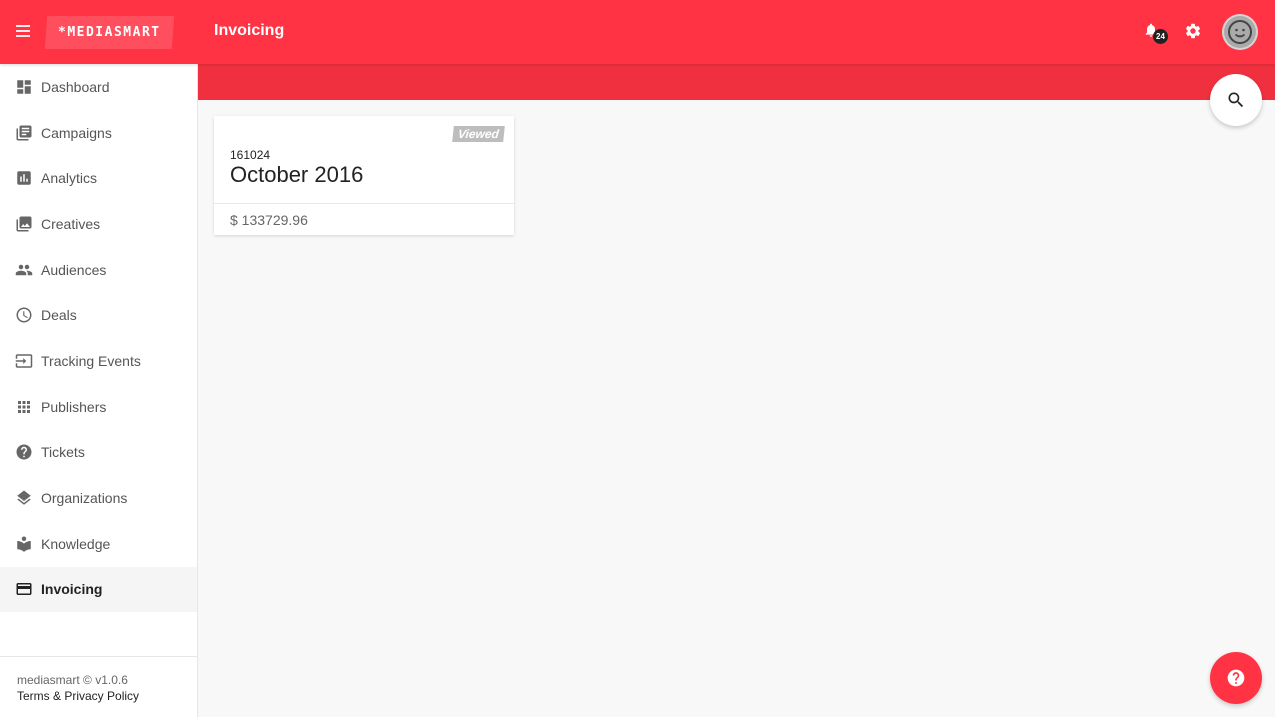 The image size is (1275, 717). What do you see at coordinates (24, 87) in the screenshot?
I see `dashboard-icon` at bounding box center [24, 87].